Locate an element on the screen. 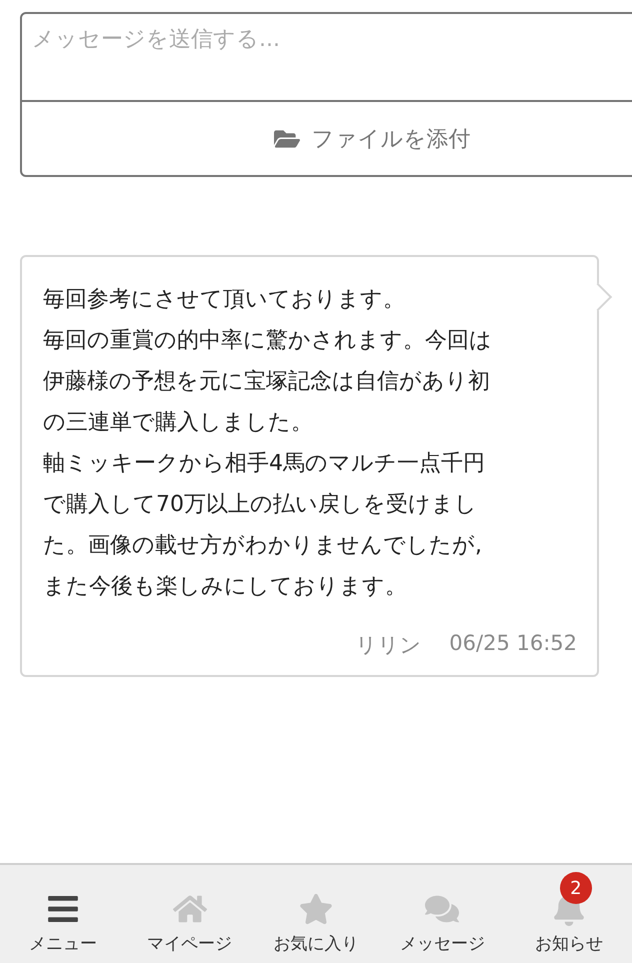 This screenshot has width=632, height=963. nav-item: マイページ is located at coordinates (189, 914).